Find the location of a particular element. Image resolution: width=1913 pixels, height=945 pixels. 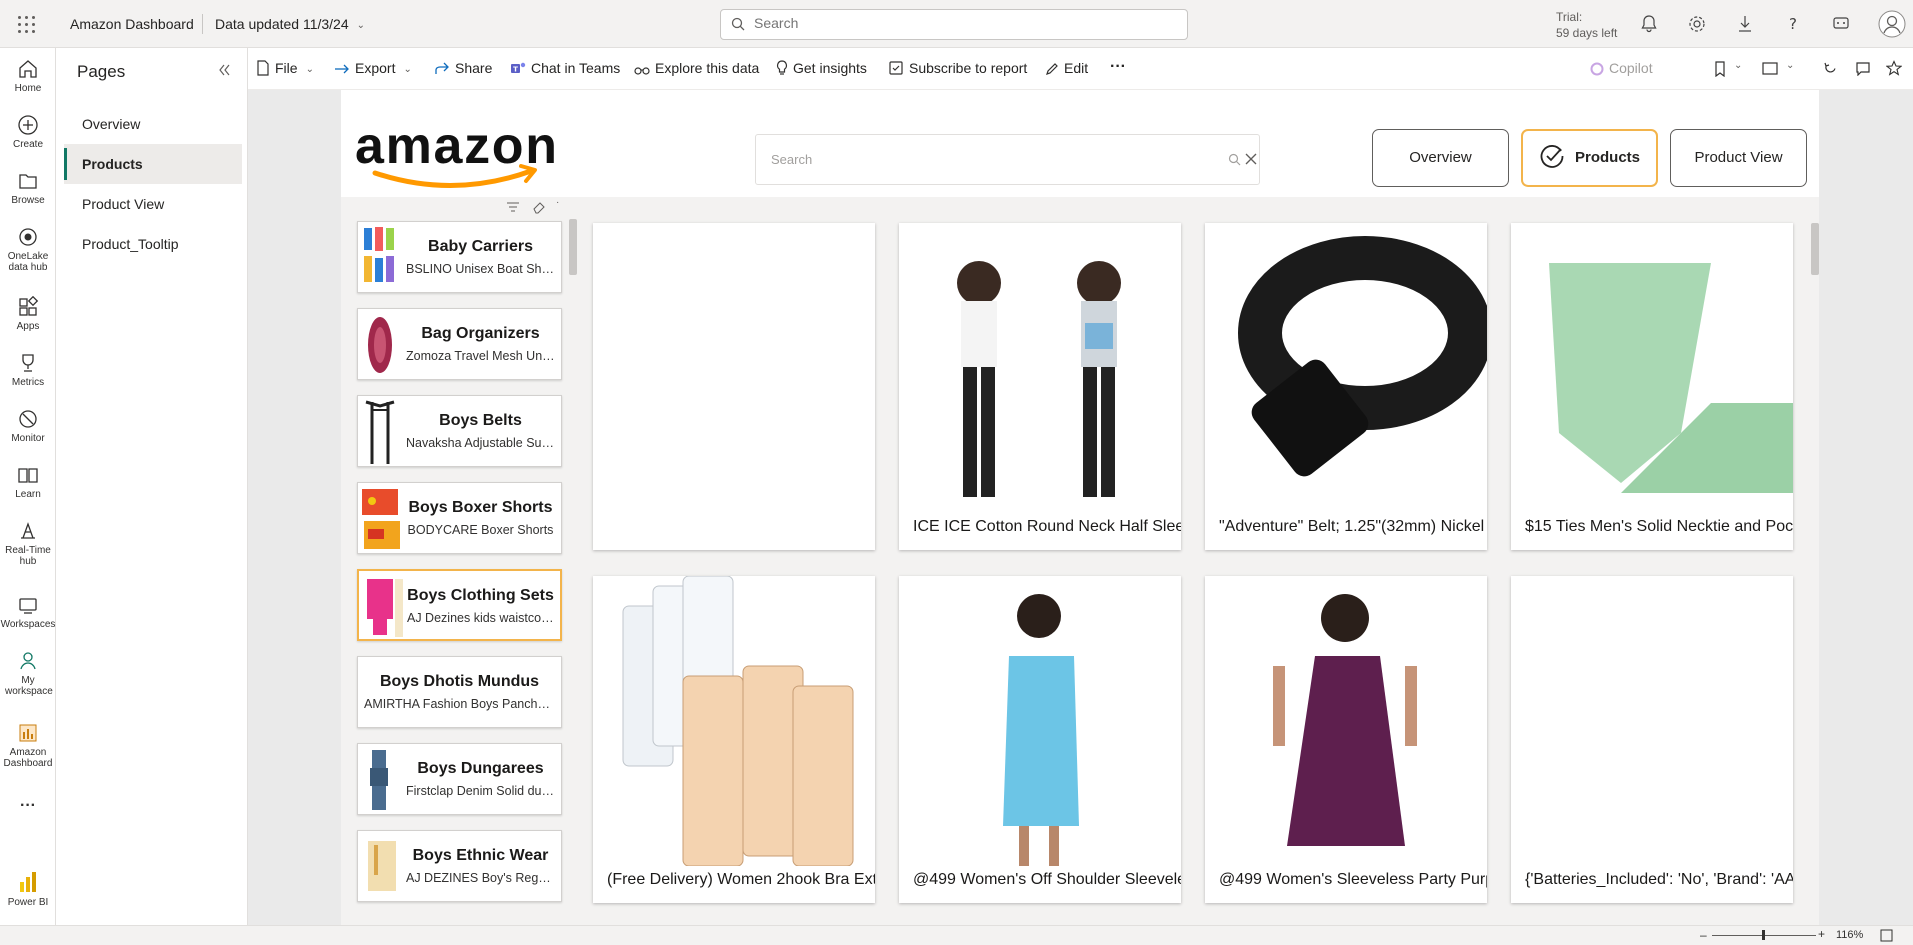

nav-learn: Learn is located at coordinates (28, 482).